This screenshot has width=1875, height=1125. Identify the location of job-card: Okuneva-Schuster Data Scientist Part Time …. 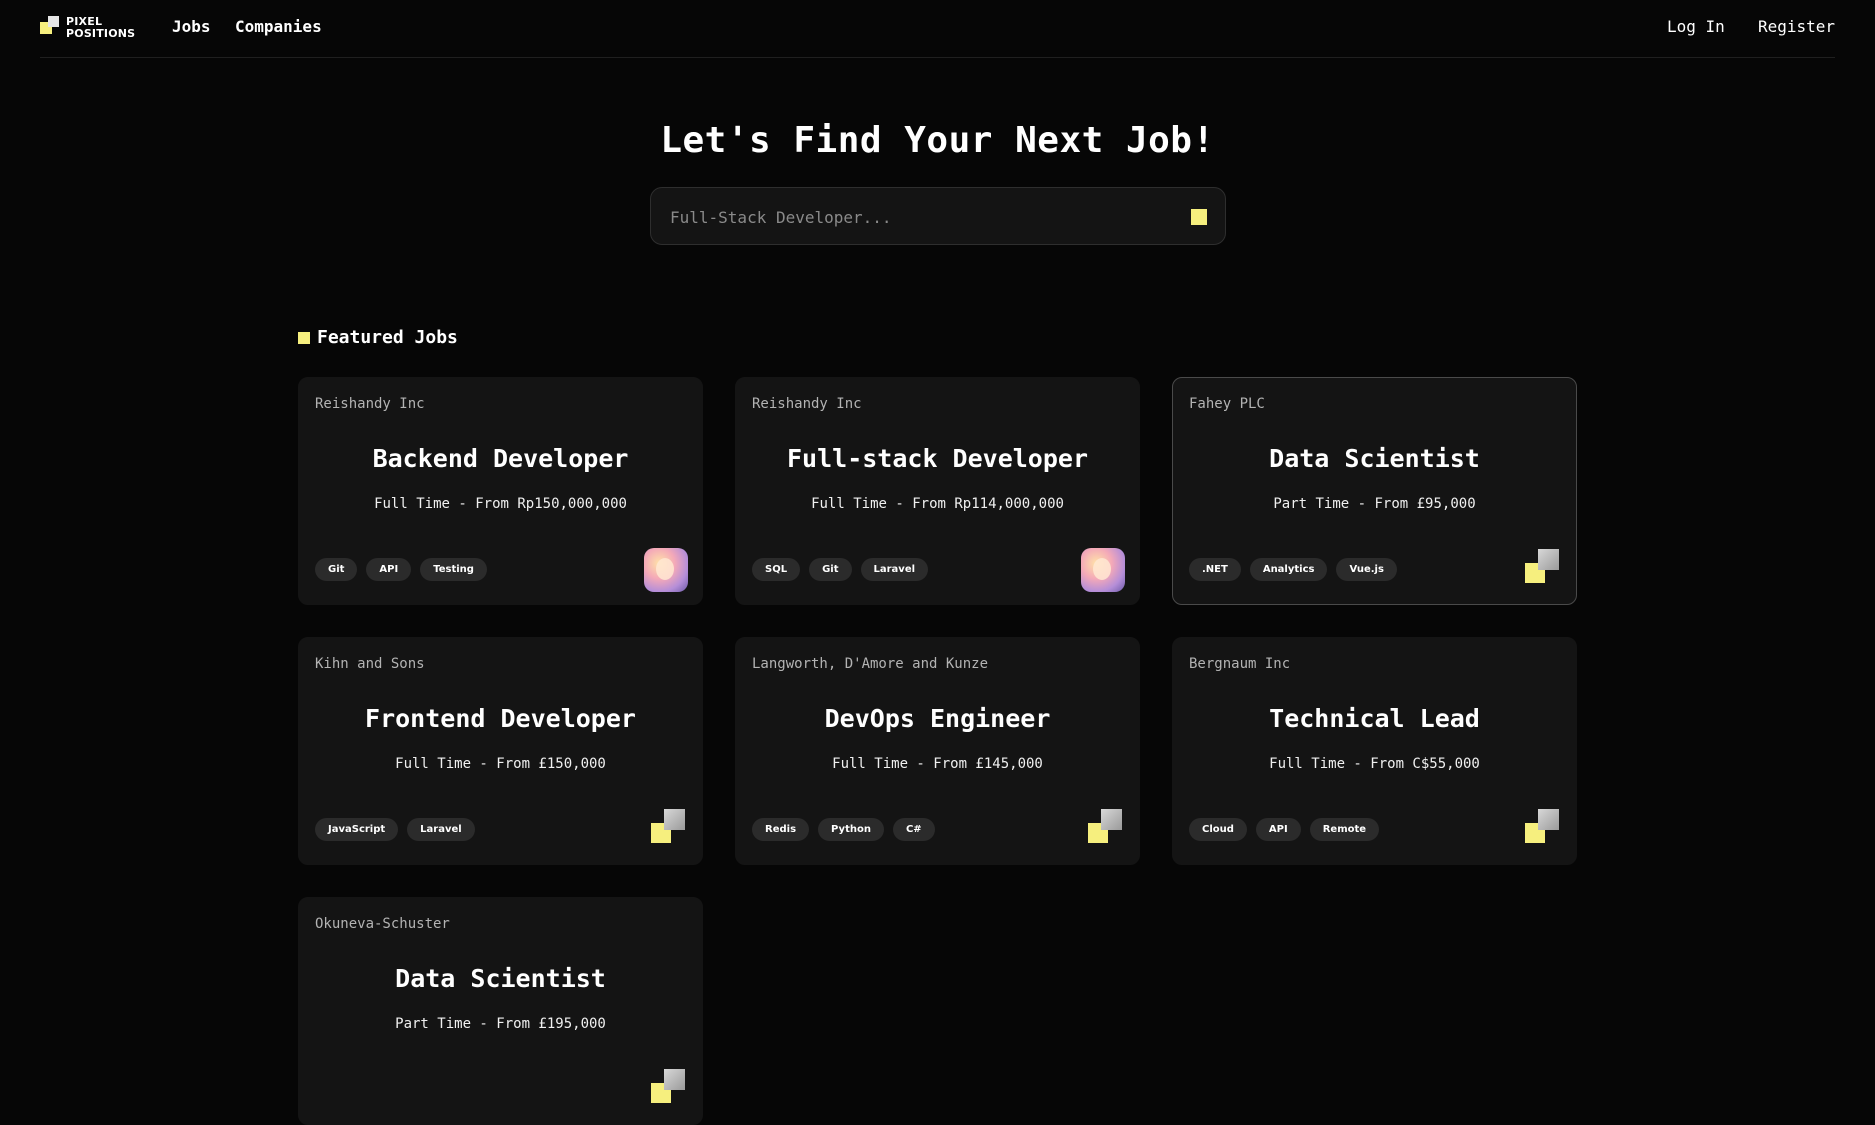
(500, 1011).